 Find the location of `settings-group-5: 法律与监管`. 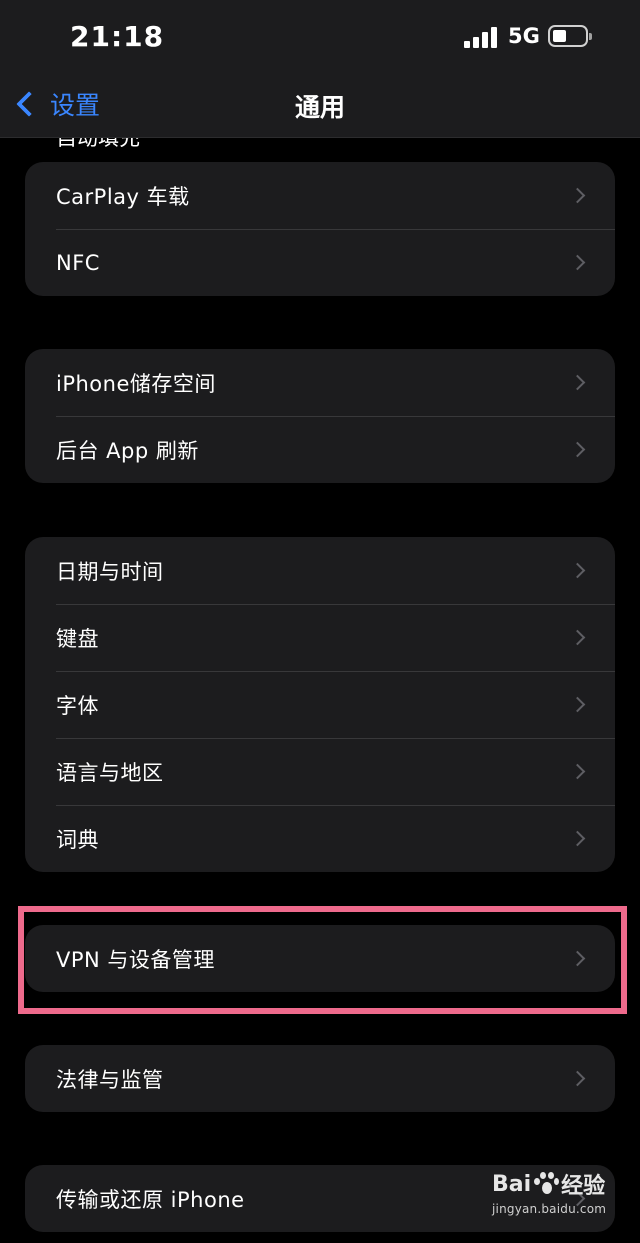

settings-group-5: 法律与监管 is located at coordinates (320, 1078).